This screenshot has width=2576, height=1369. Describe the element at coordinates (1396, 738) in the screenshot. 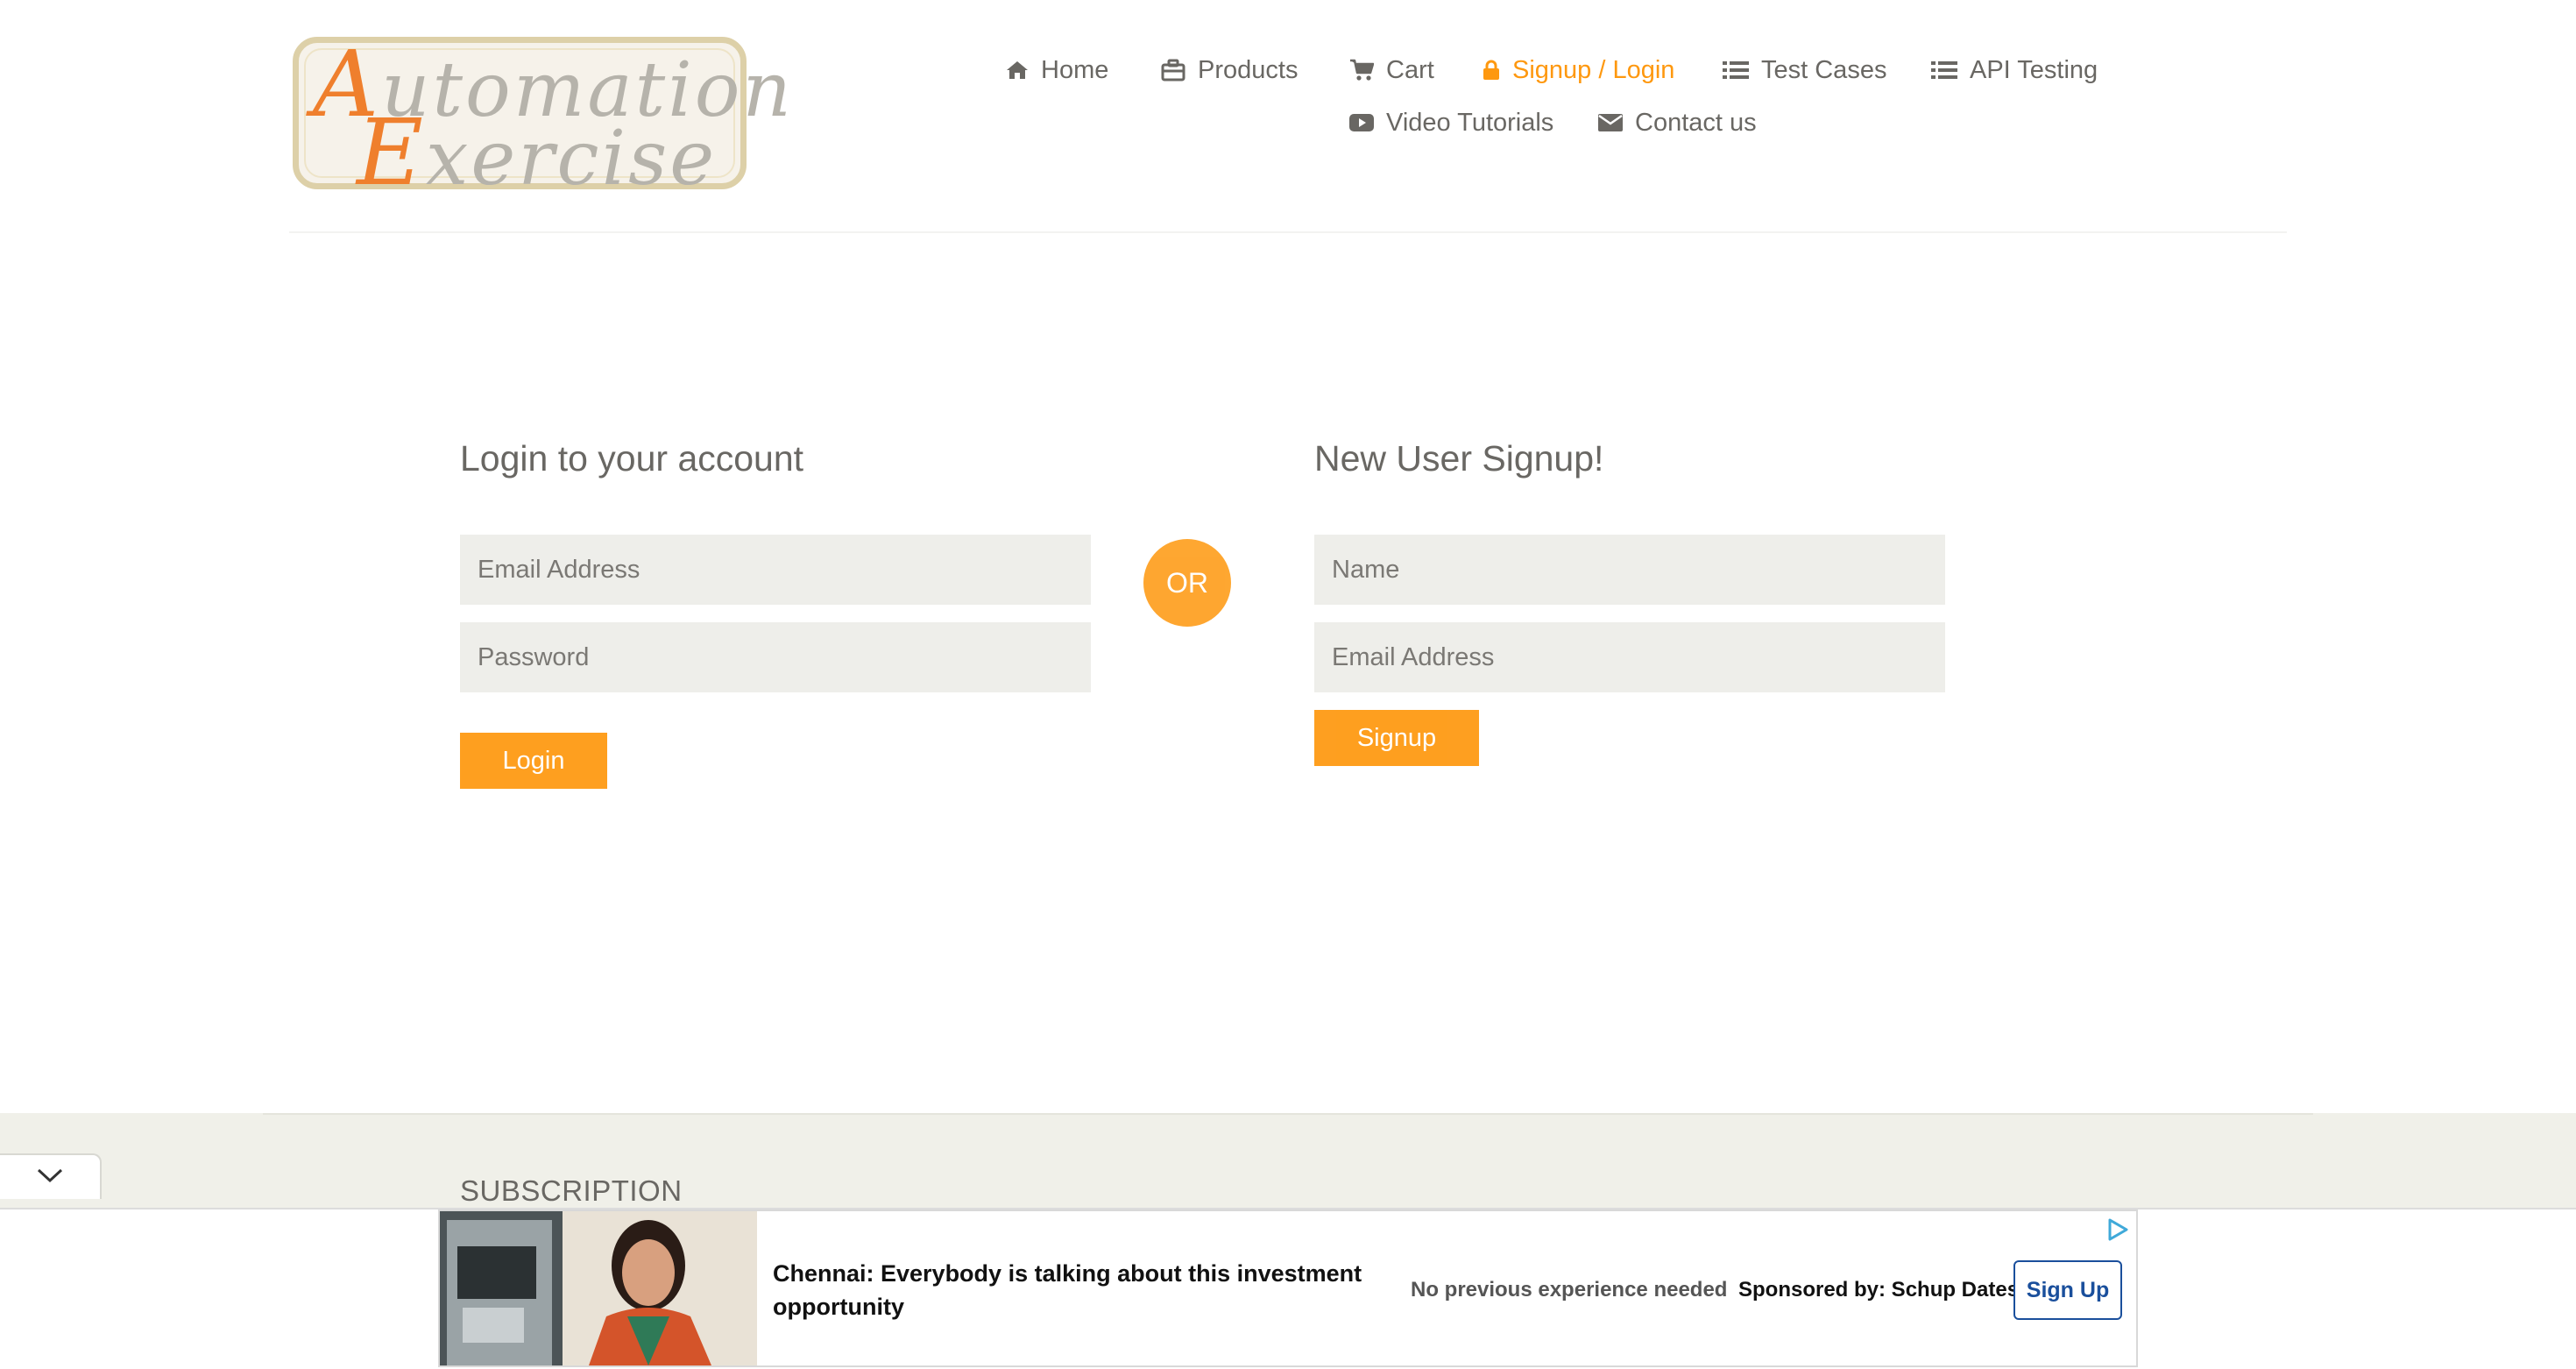

I see `signup-button: Signup` at that location.